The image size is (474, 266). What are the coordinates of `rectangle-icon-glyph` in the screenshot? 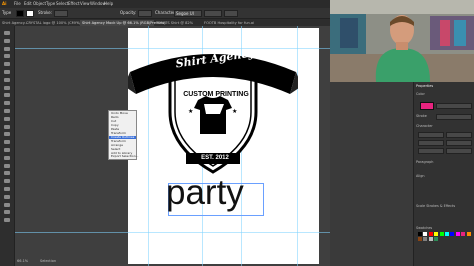 It's located at (7, 72).